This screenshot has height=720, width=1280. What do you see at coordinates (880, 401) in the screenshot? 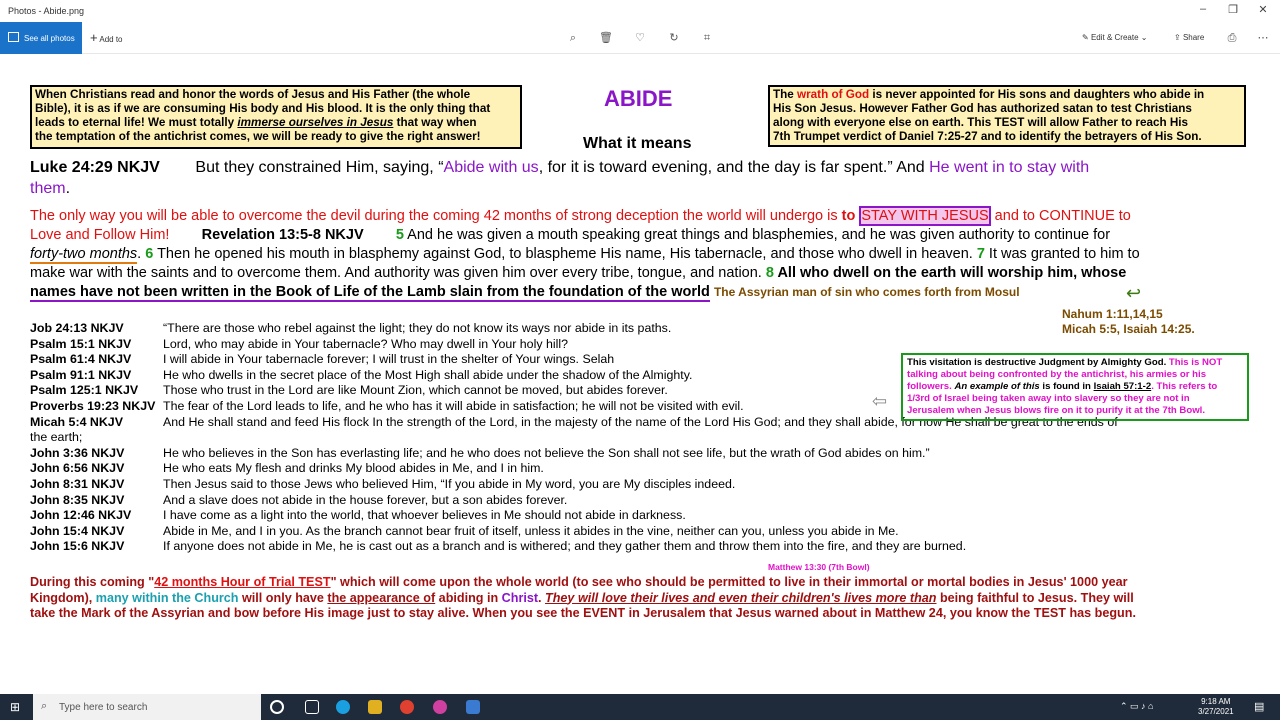
I see `arrow-left-icon: ⇦` at bounding box center [880, 401].